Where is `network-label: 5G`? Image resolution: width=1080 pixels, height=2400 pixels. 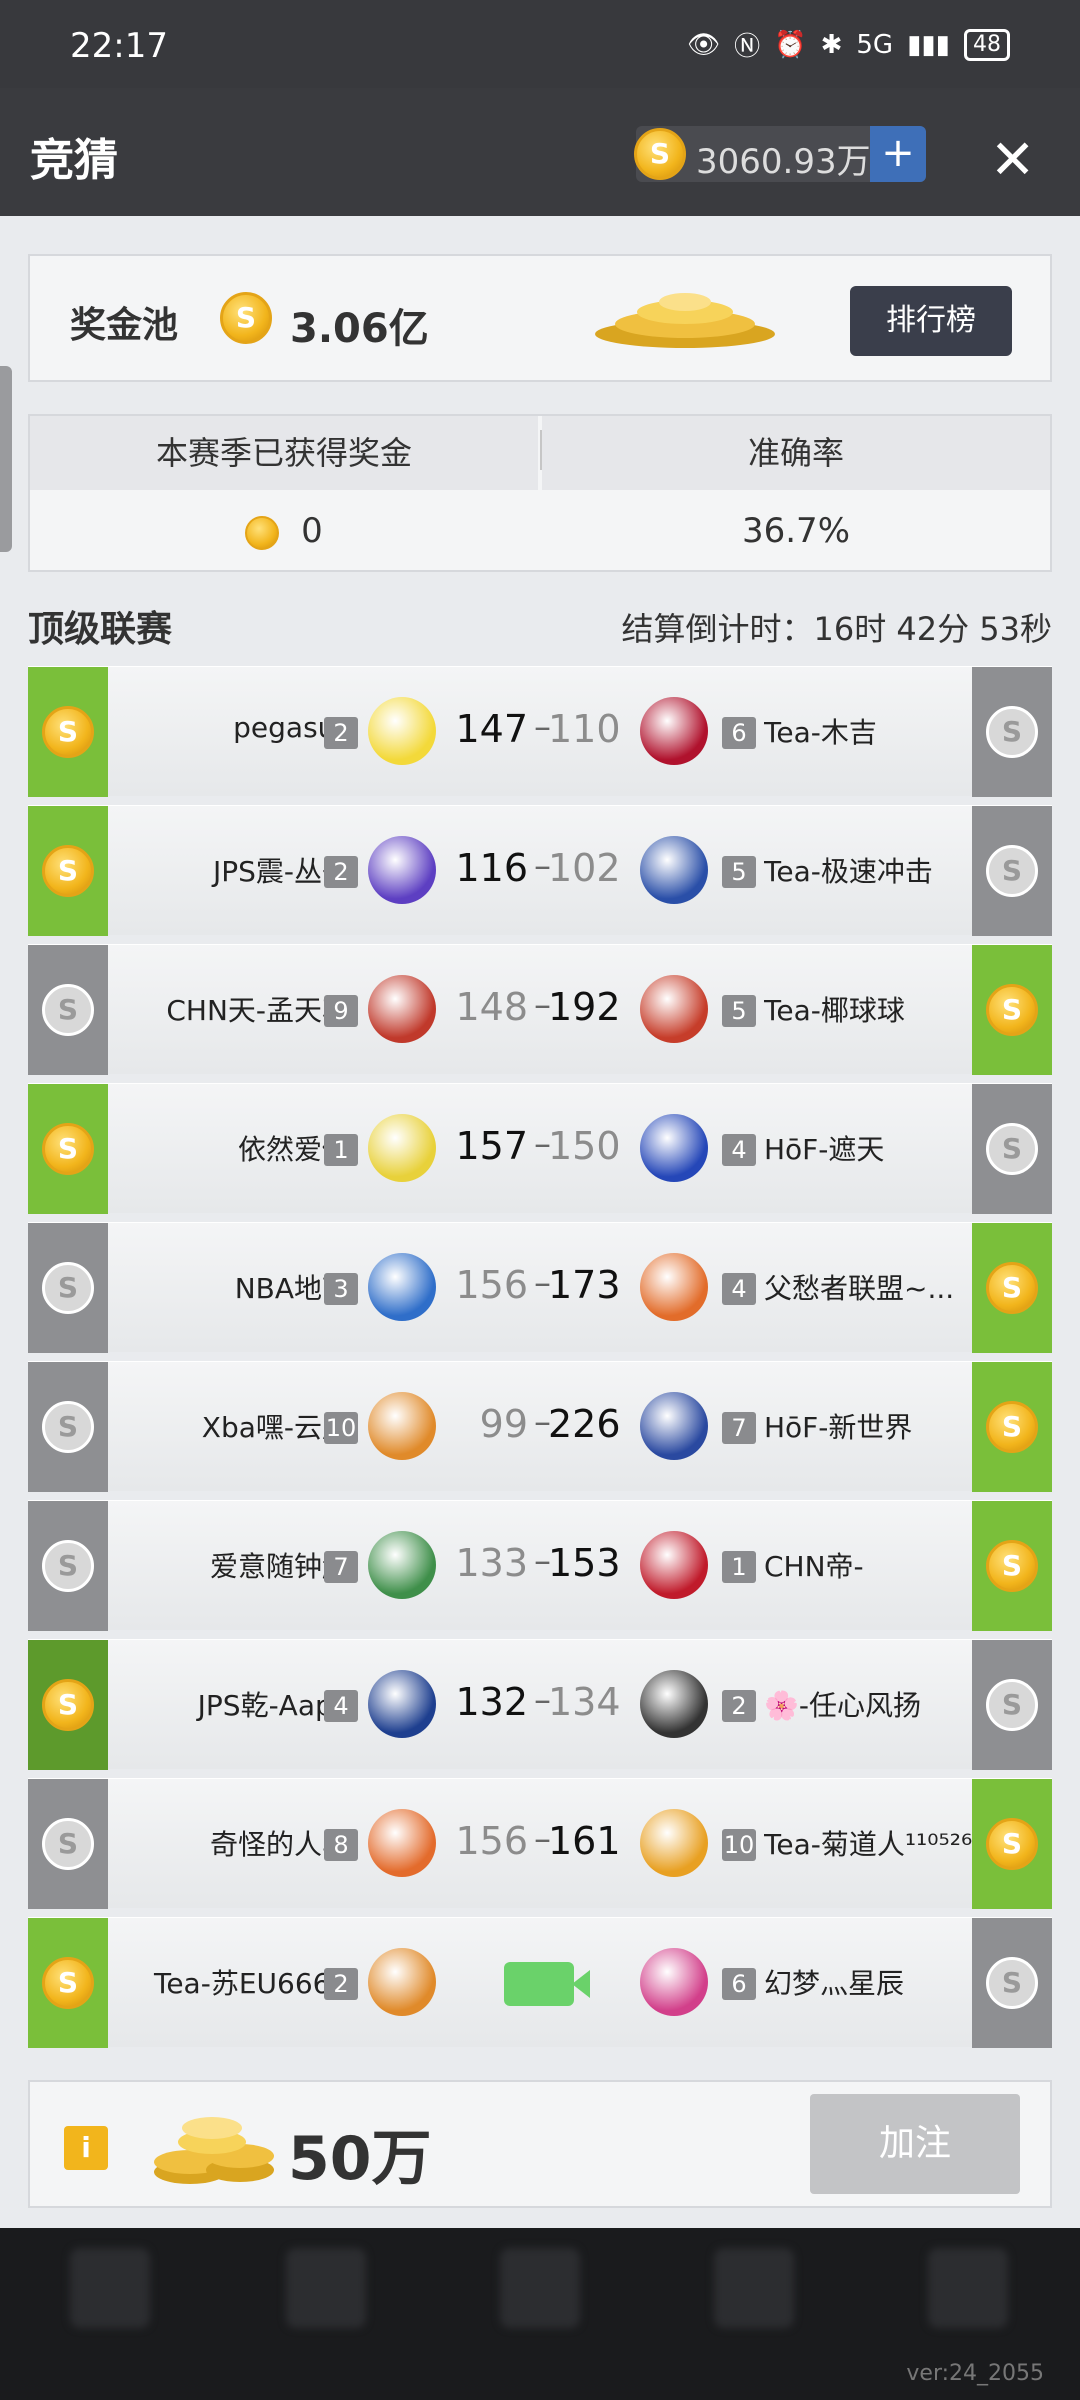
network-label: 5G is located at coordinates (875, 44).